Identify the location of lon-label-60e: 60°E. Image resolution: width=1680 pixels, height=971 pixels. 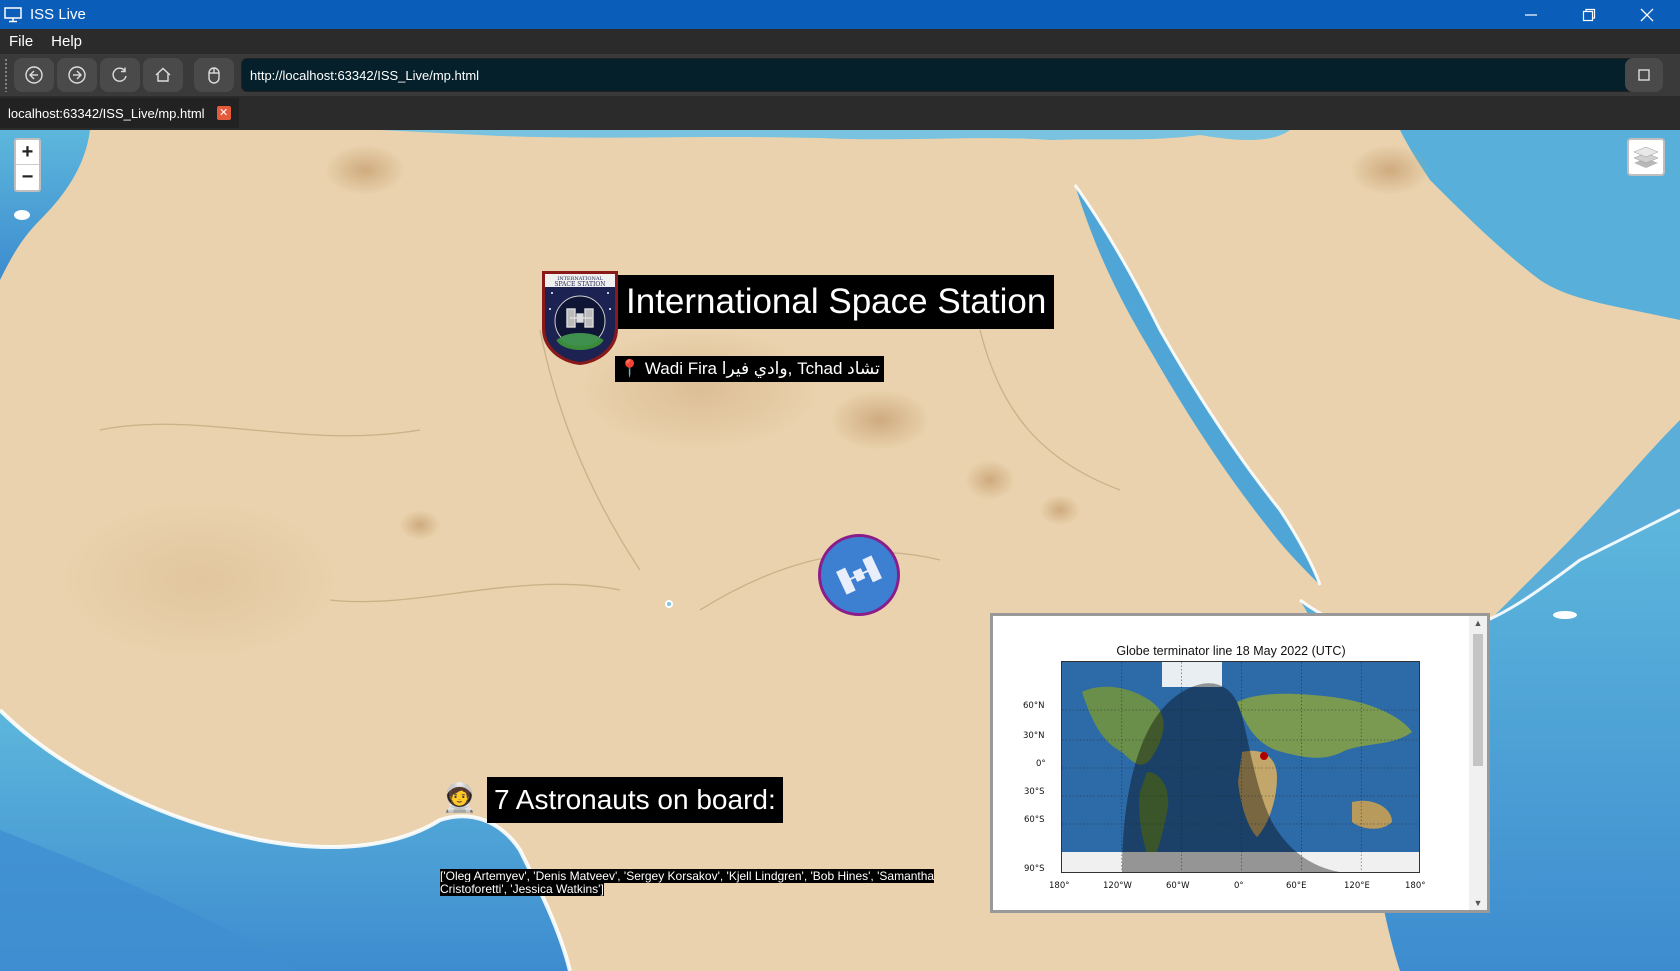
(1296, 886).